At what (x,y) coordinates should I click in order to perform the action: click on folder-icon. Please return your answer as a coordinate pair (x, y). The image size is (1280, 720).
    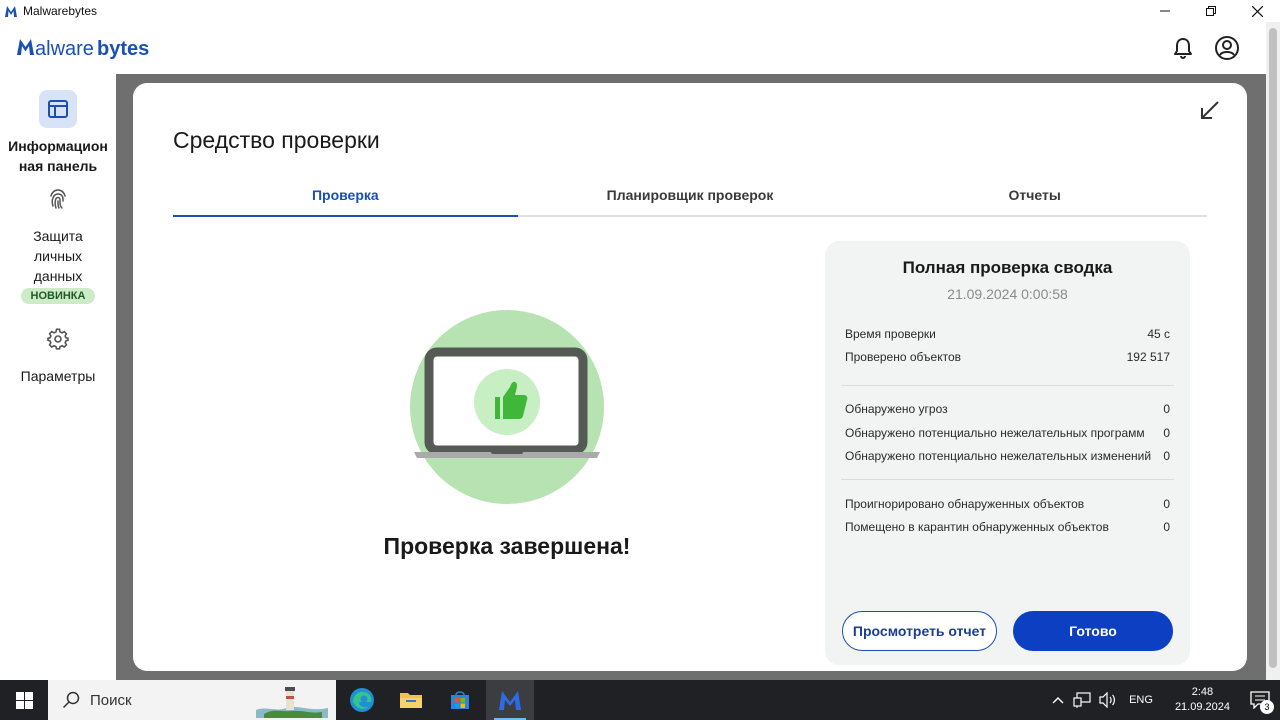
    Looking at the image, I should click on (411, 700).